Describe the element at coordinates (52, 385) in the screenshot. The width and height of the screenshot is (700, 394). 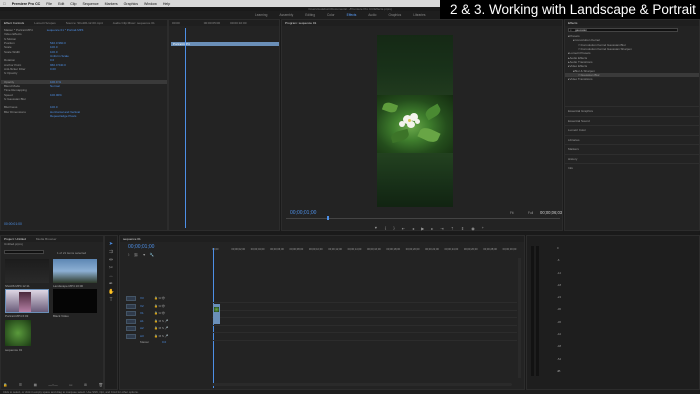
I see `zoom-slider: —○—` at that location.